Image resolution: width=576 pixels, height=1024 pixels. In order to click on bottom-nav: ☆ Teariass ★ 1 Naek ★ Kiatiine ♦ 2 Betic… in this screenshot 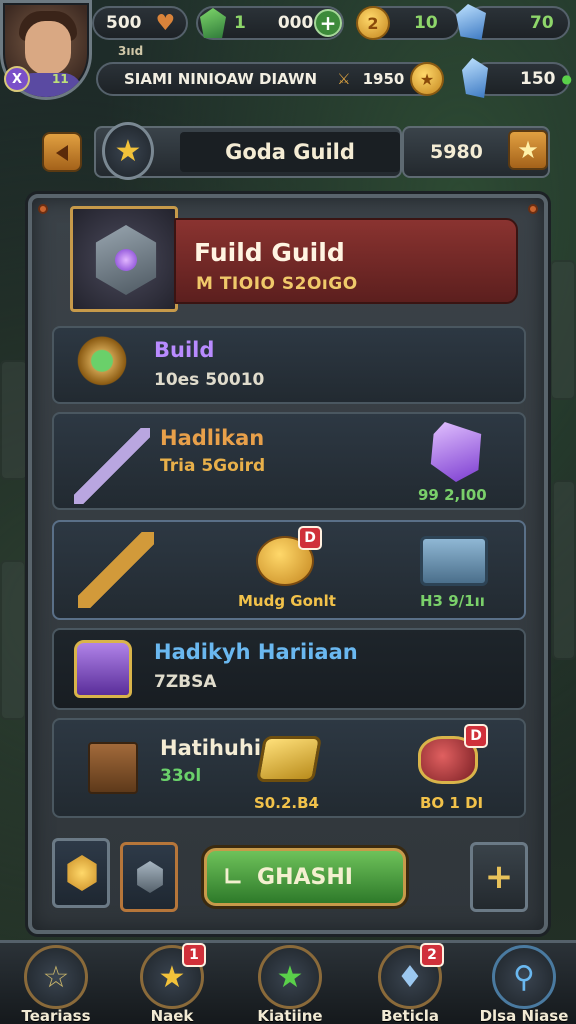, I will do `click(288, 982)`.